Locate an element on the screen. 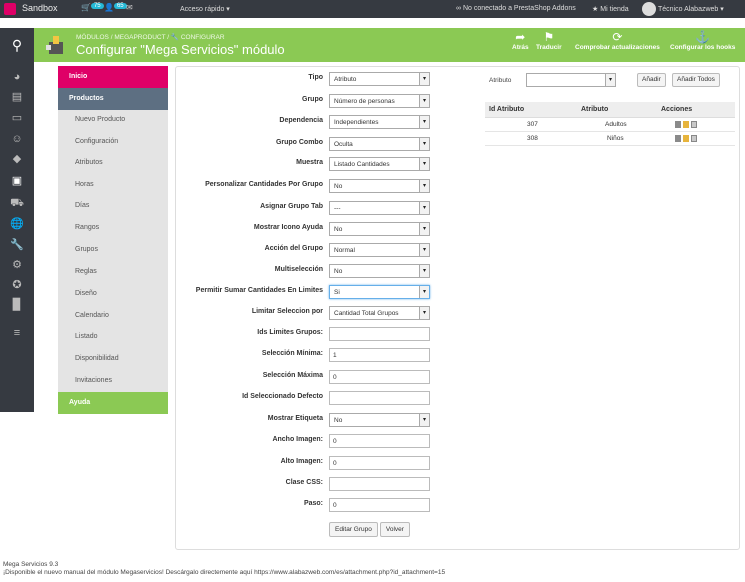  input-seleccion-minima: 1 is located at coordinates (379, 355).